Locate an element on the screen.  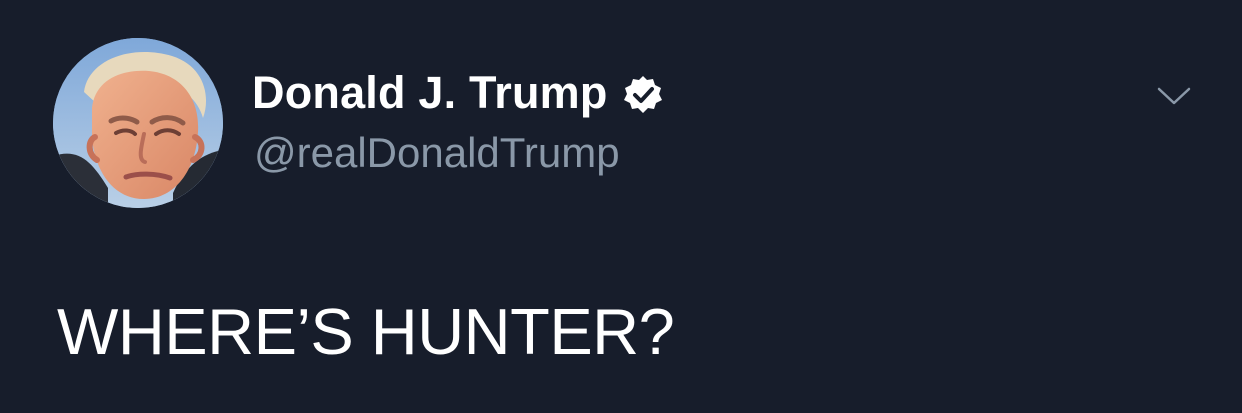
author-handle: @realDonaldTrump is located at coordinates (437, 153).